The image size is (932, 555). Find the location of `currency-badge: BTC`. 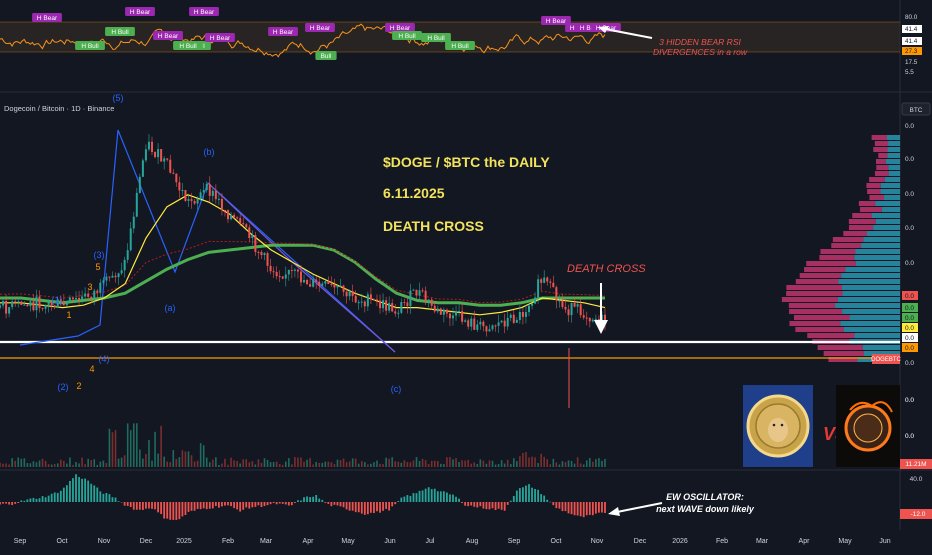

currency-badge: BTC is located at coordinates (916, 110).